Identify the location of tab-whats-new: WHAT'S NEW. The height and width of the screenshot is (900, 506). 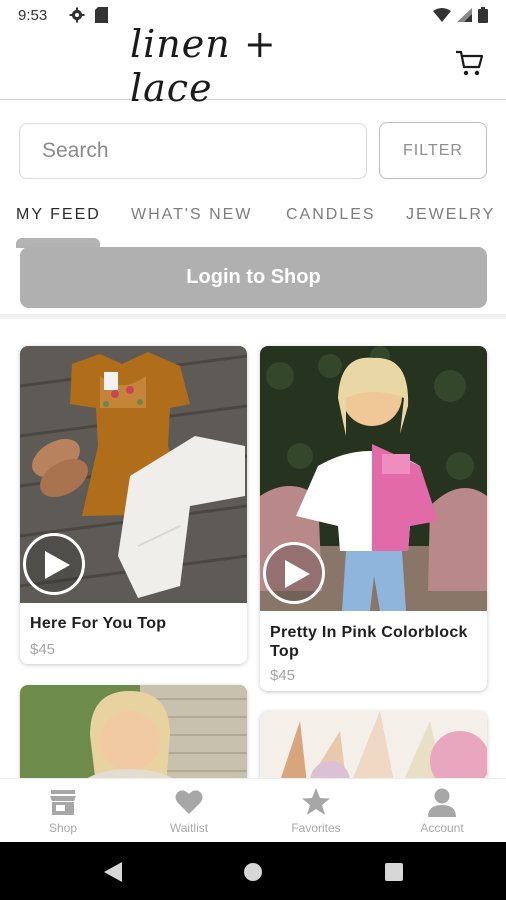
(191, 215).